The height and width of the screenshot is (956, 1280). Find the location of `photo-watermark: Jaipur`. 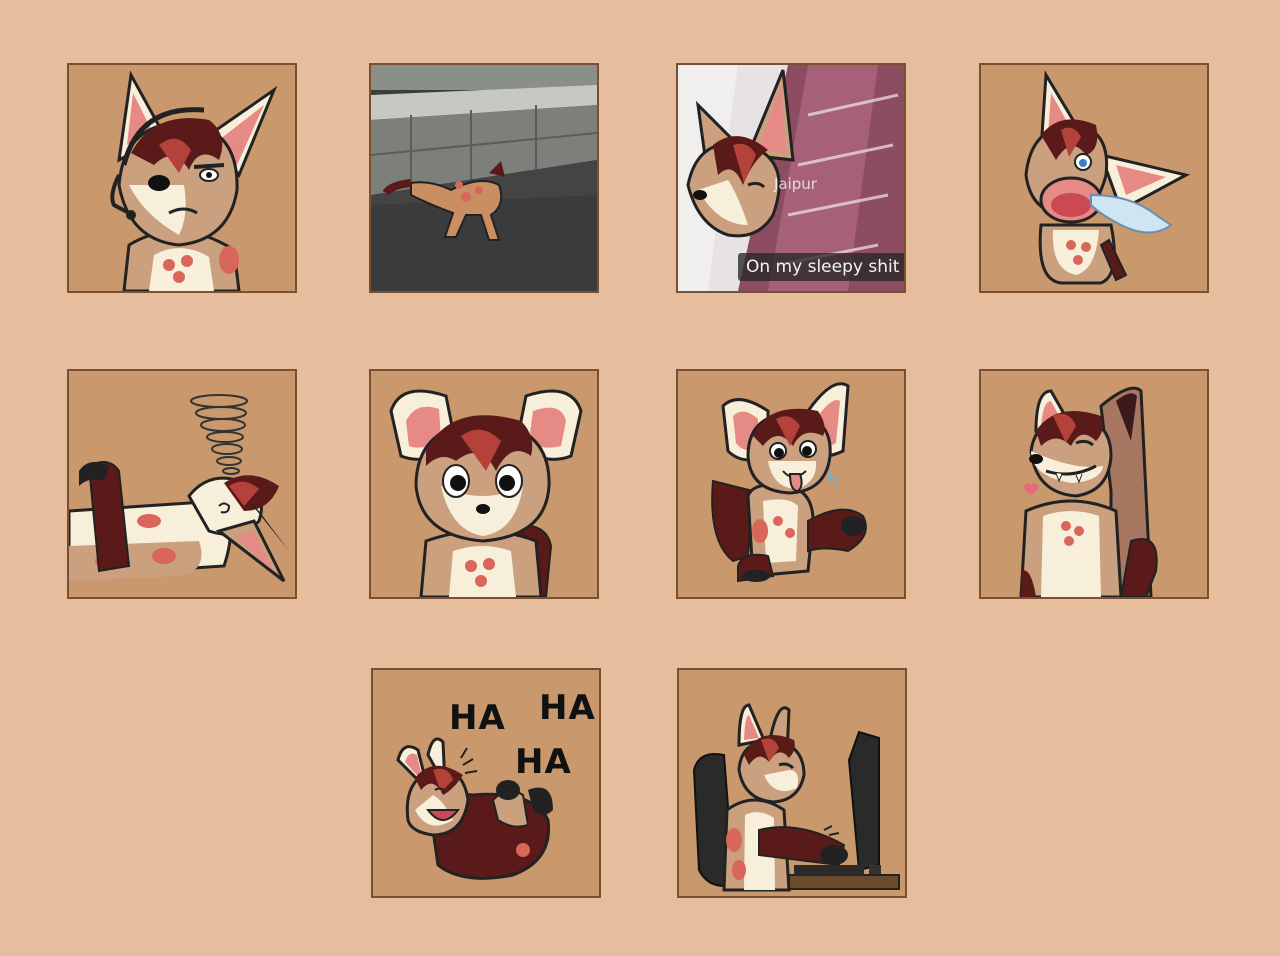

photo-watermark: Jaipur is located at coordinates (795, 184).